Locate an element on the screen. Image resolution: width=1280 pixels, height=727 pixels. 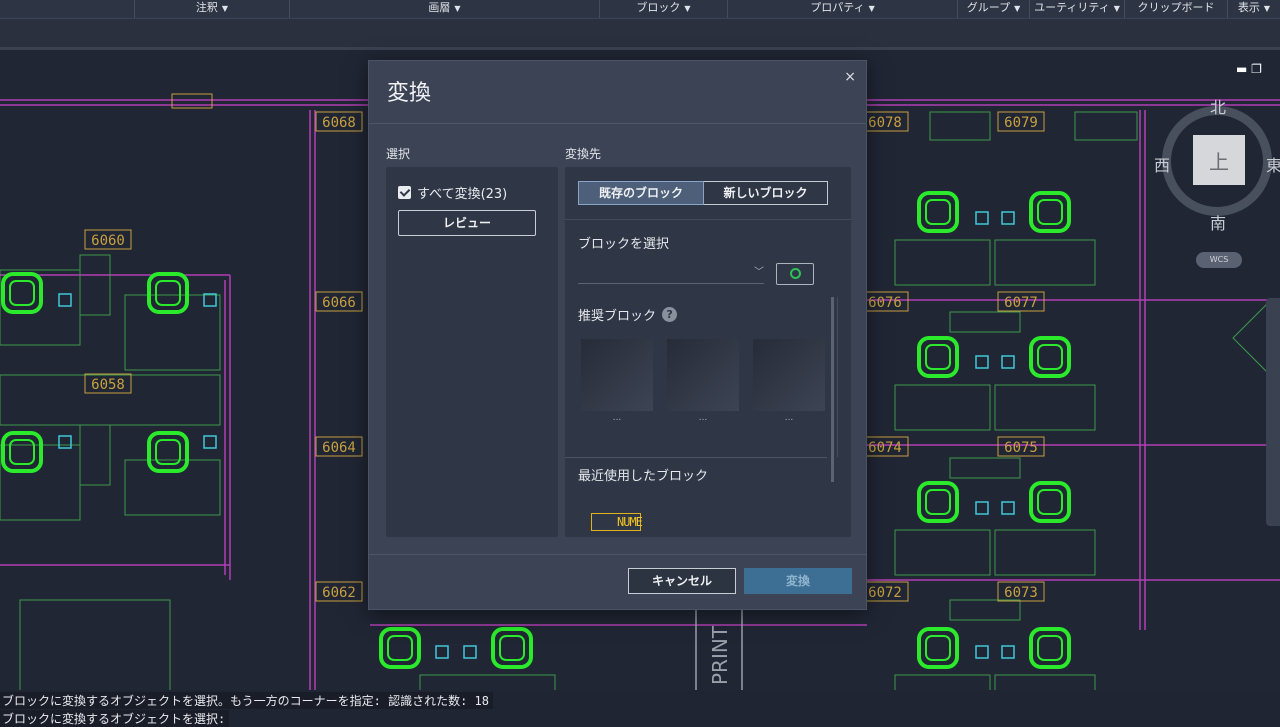
minimize-icon: ▬ is located at coordinates (1241, 69).